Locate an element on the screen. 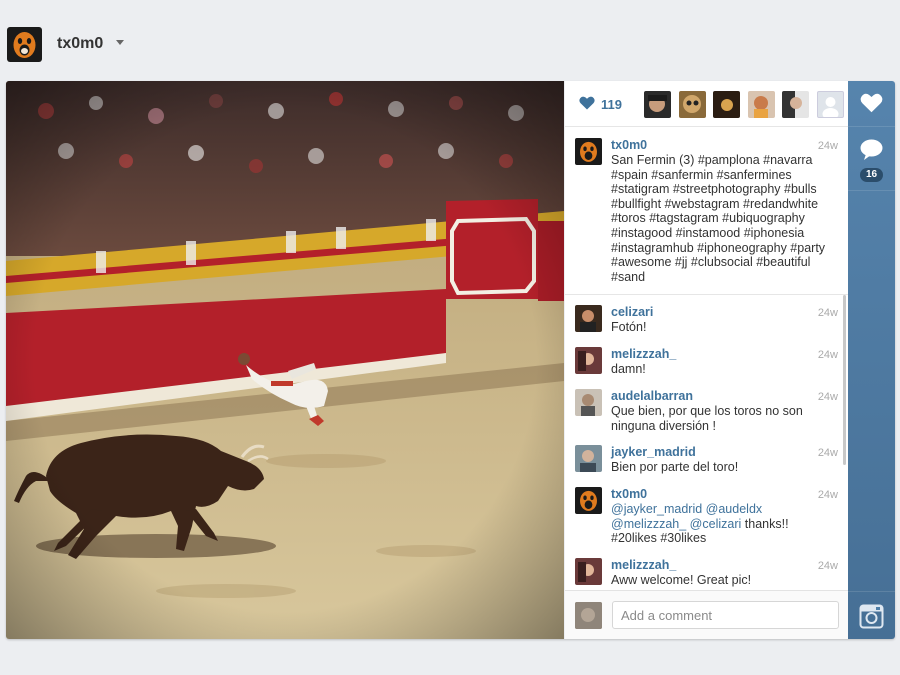  comment-text: damn! is located at coordinates (628, 369).